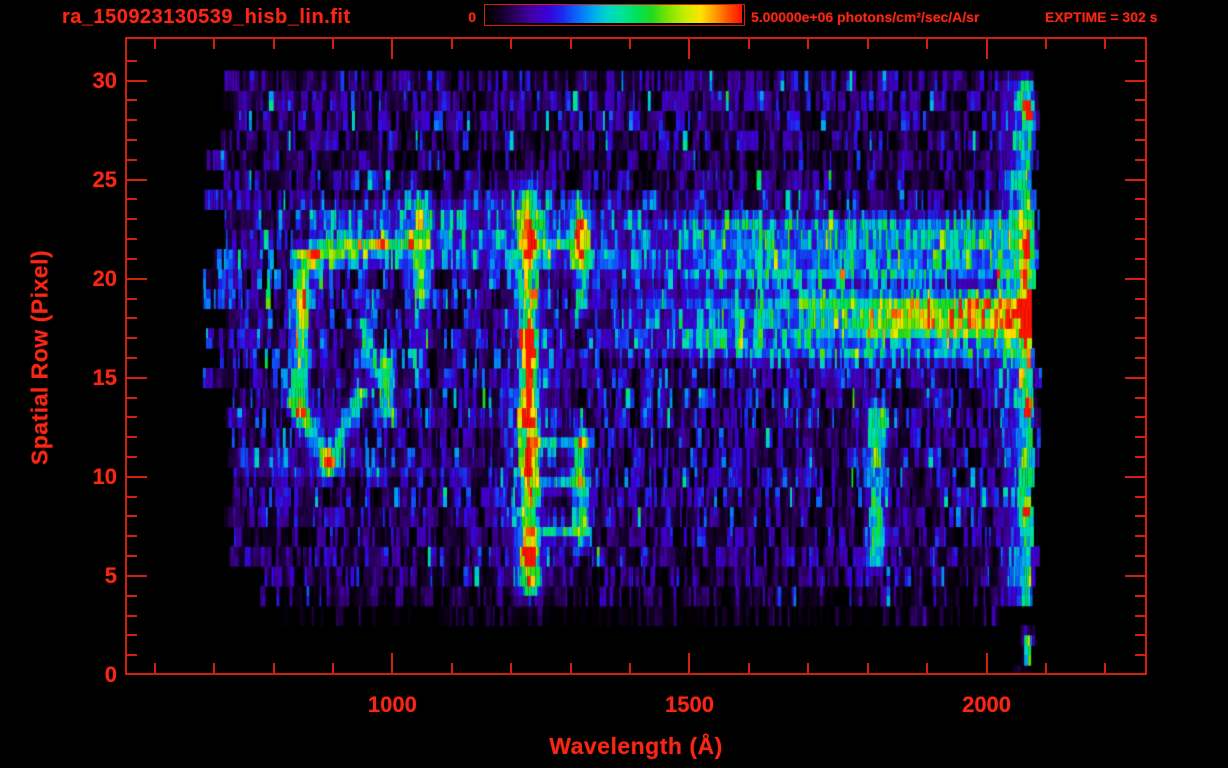 The image size is (1228, 768). I want to click on colorbar-gradient, so click(613, 14).